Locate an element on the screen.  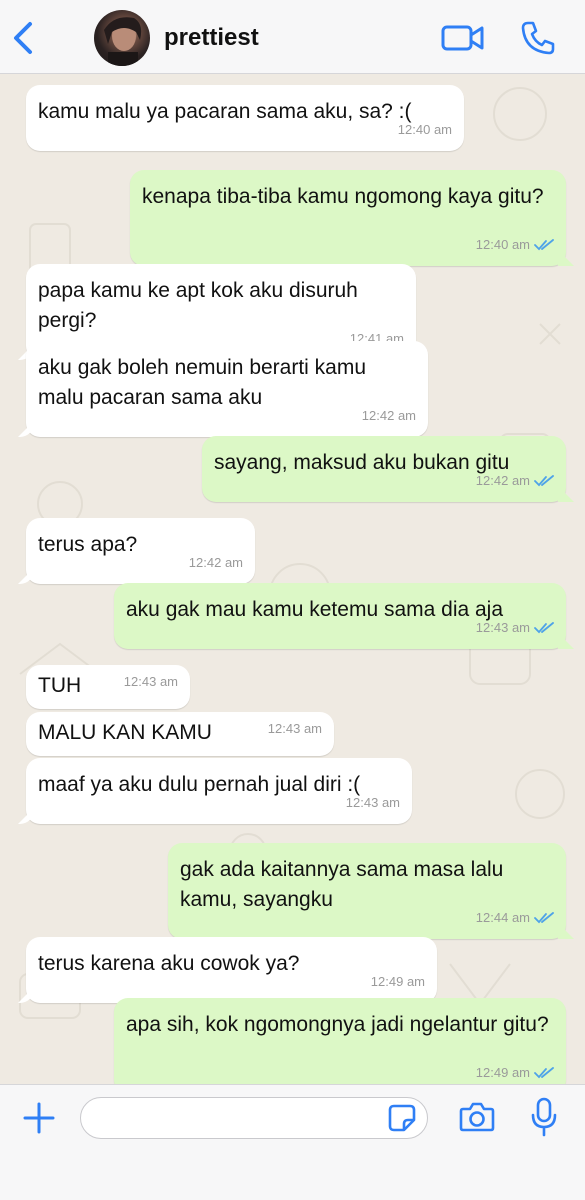
message-text: maaf ya aku dulu pernah jual diri :( is located at coordinates (199, 784).